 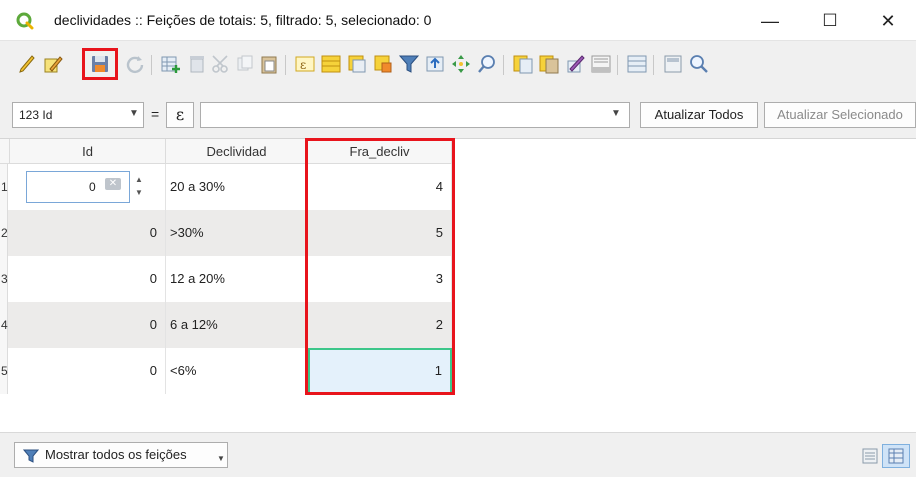 What do you see at coordinates (380, 279) in the screenshot?
I see `fra-decliv-cell: 3` at bounding box center [380, 279].